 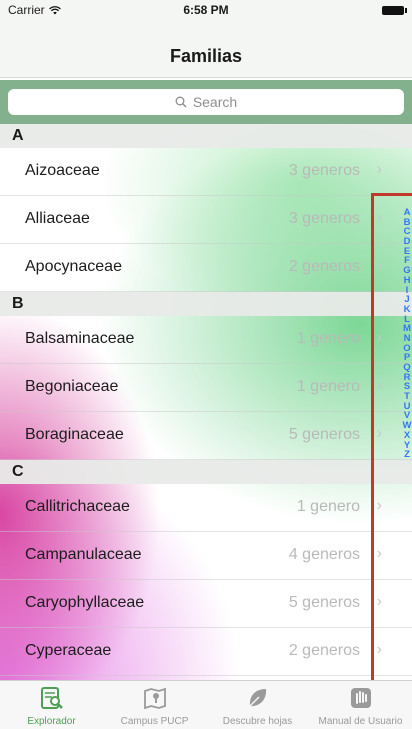 I want to click on navigation-bar: Familias, so click(x=206, y=49).